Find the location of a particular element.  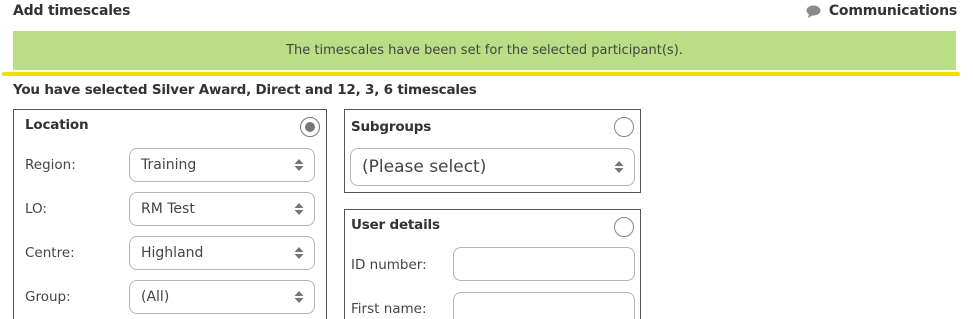

first-name-label: First name: is located at coordinates (389, 309).